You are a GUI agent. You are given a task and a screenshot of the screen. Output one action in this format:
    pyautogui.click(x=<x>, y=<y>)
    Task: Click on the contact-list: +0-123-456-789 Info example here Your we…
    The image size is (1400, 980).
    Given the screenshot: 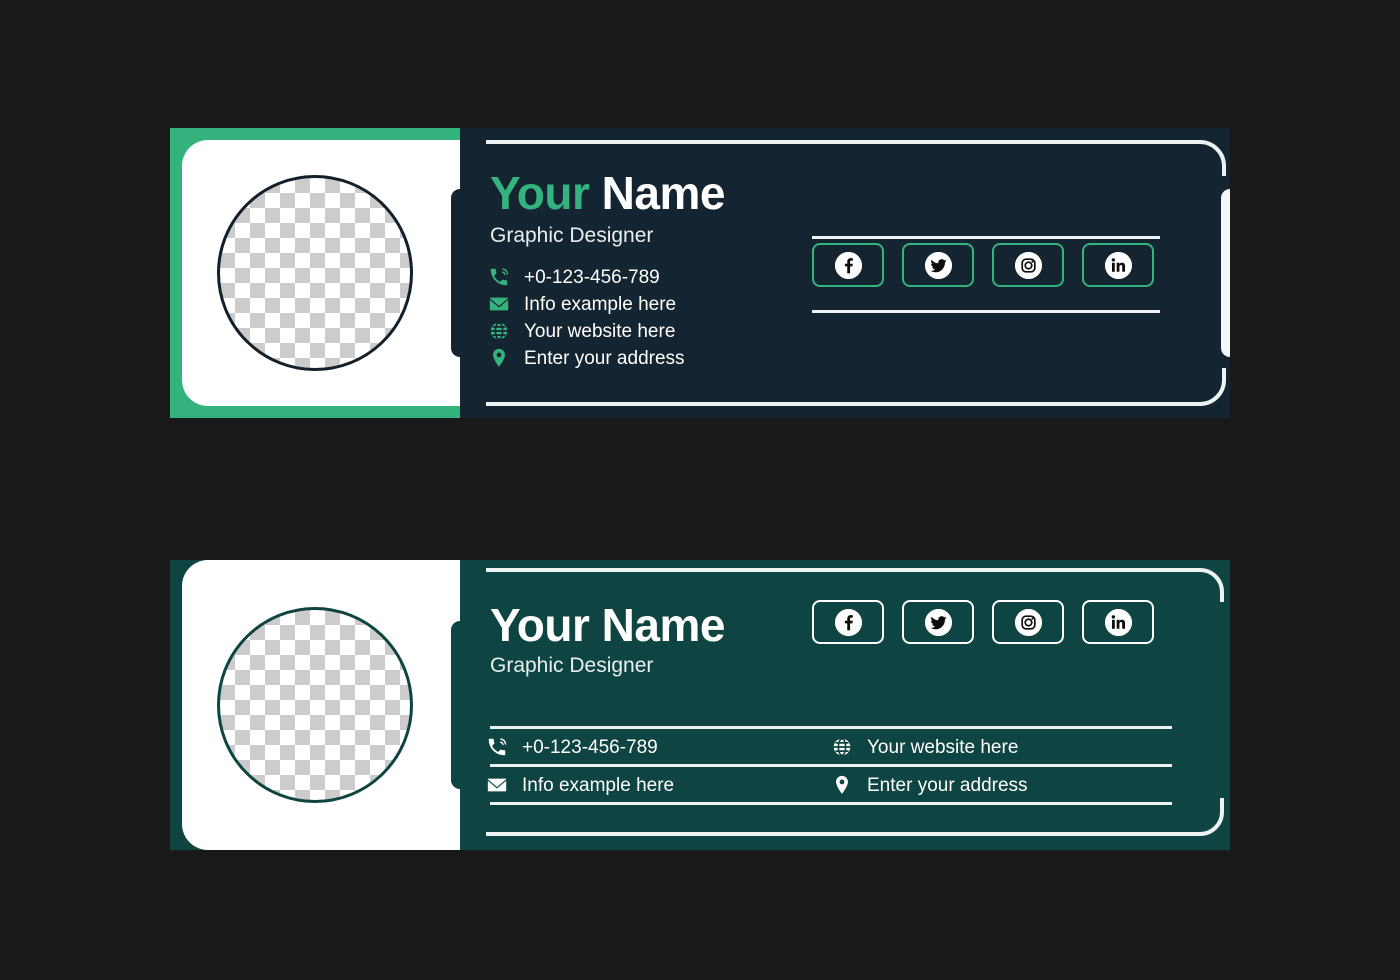 What is the action you would take?
    pyautogui.click(x=586, y=320)
    